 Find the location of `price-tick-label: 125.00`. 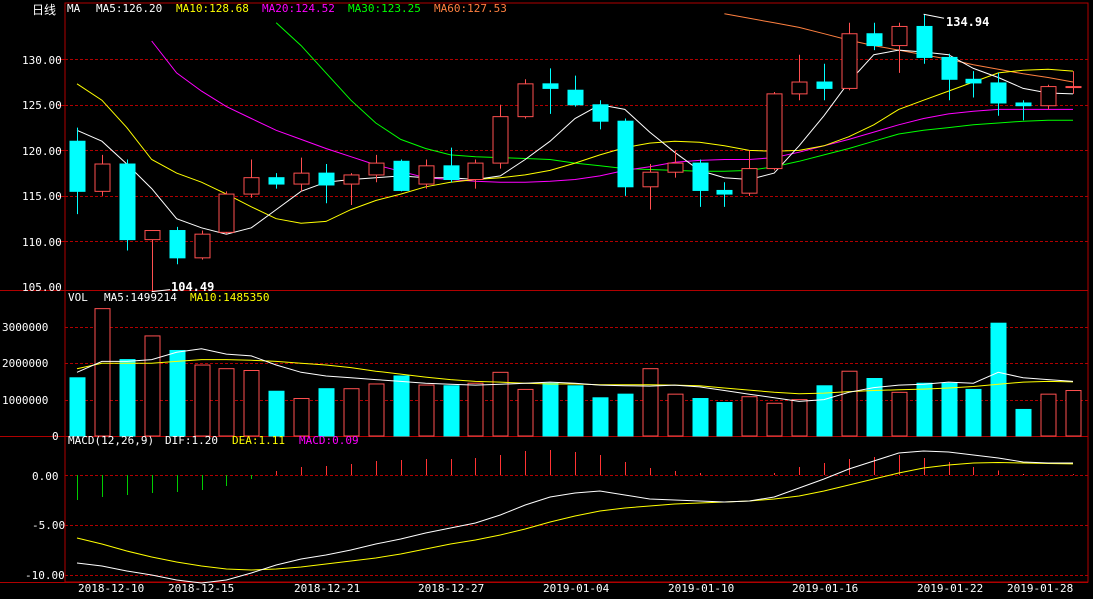

price-tick-label: 125.00 is located at coordinates (42, 105).